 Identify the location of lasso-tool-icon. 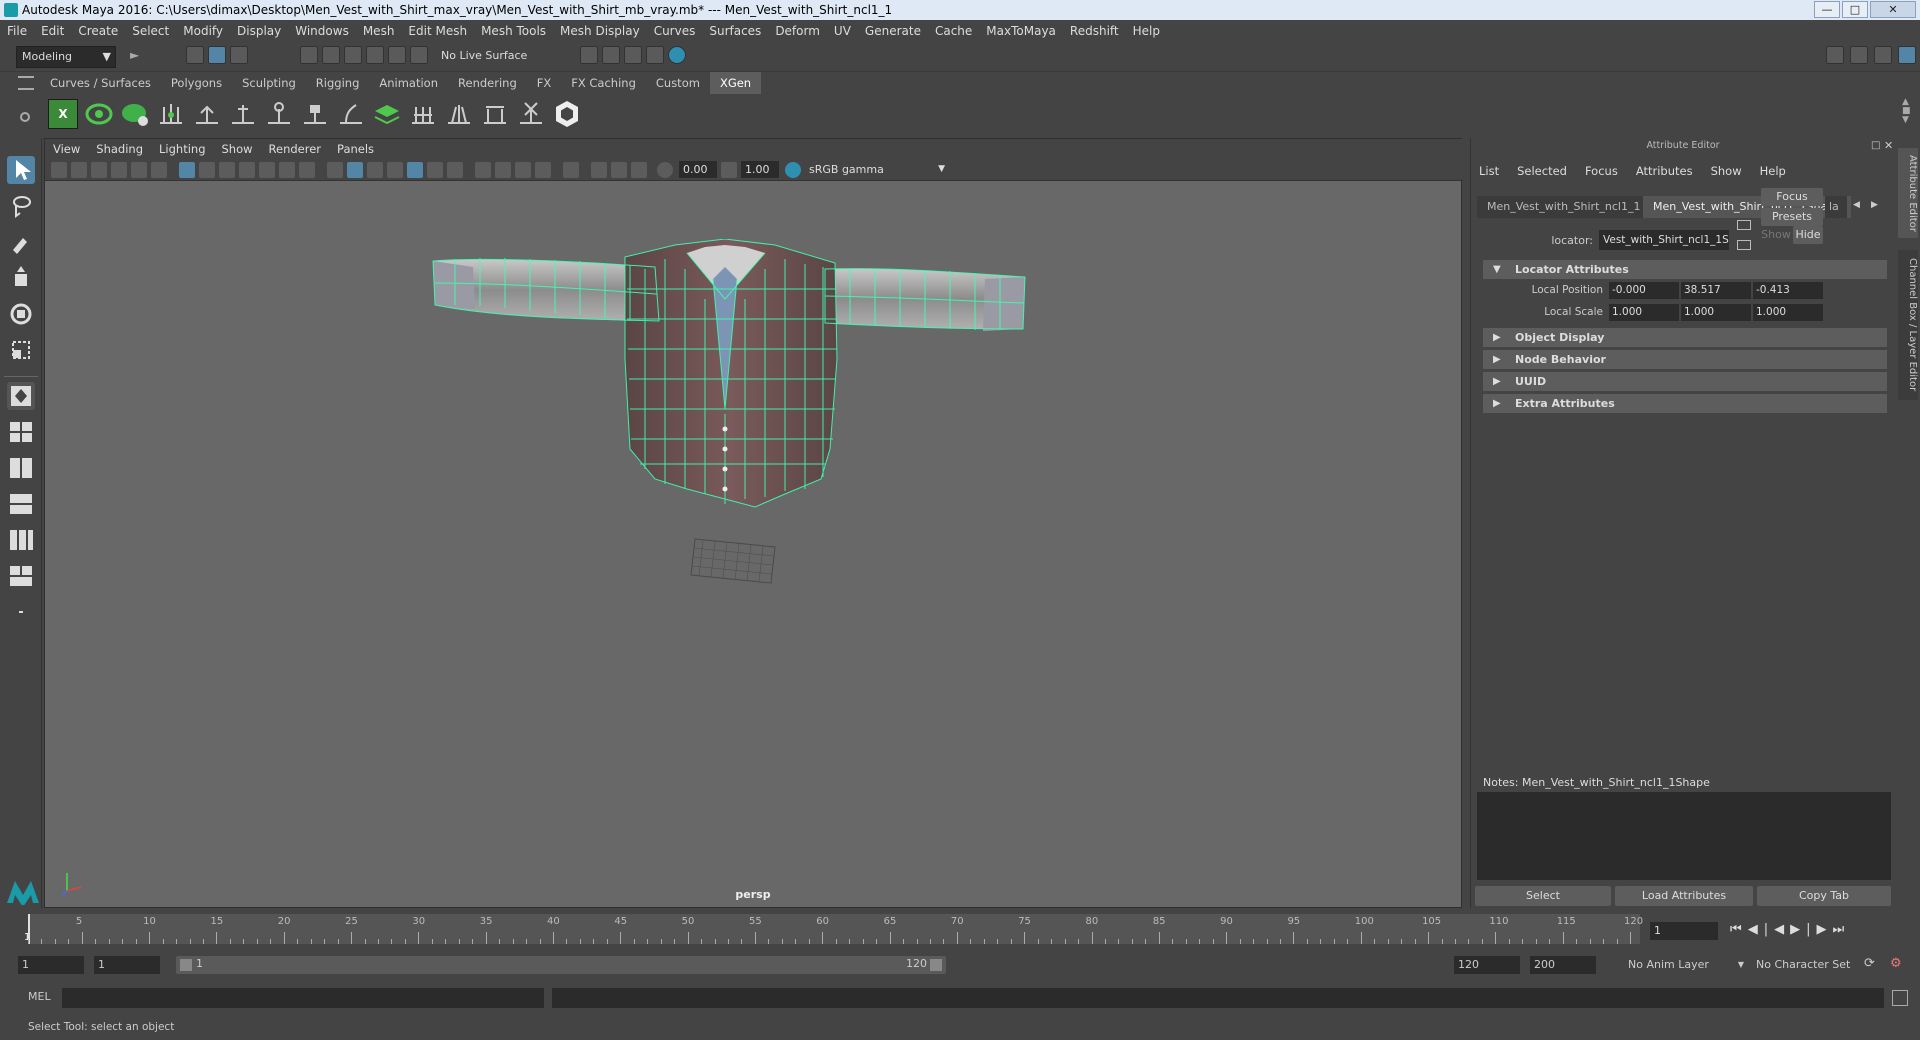
(21, 206).